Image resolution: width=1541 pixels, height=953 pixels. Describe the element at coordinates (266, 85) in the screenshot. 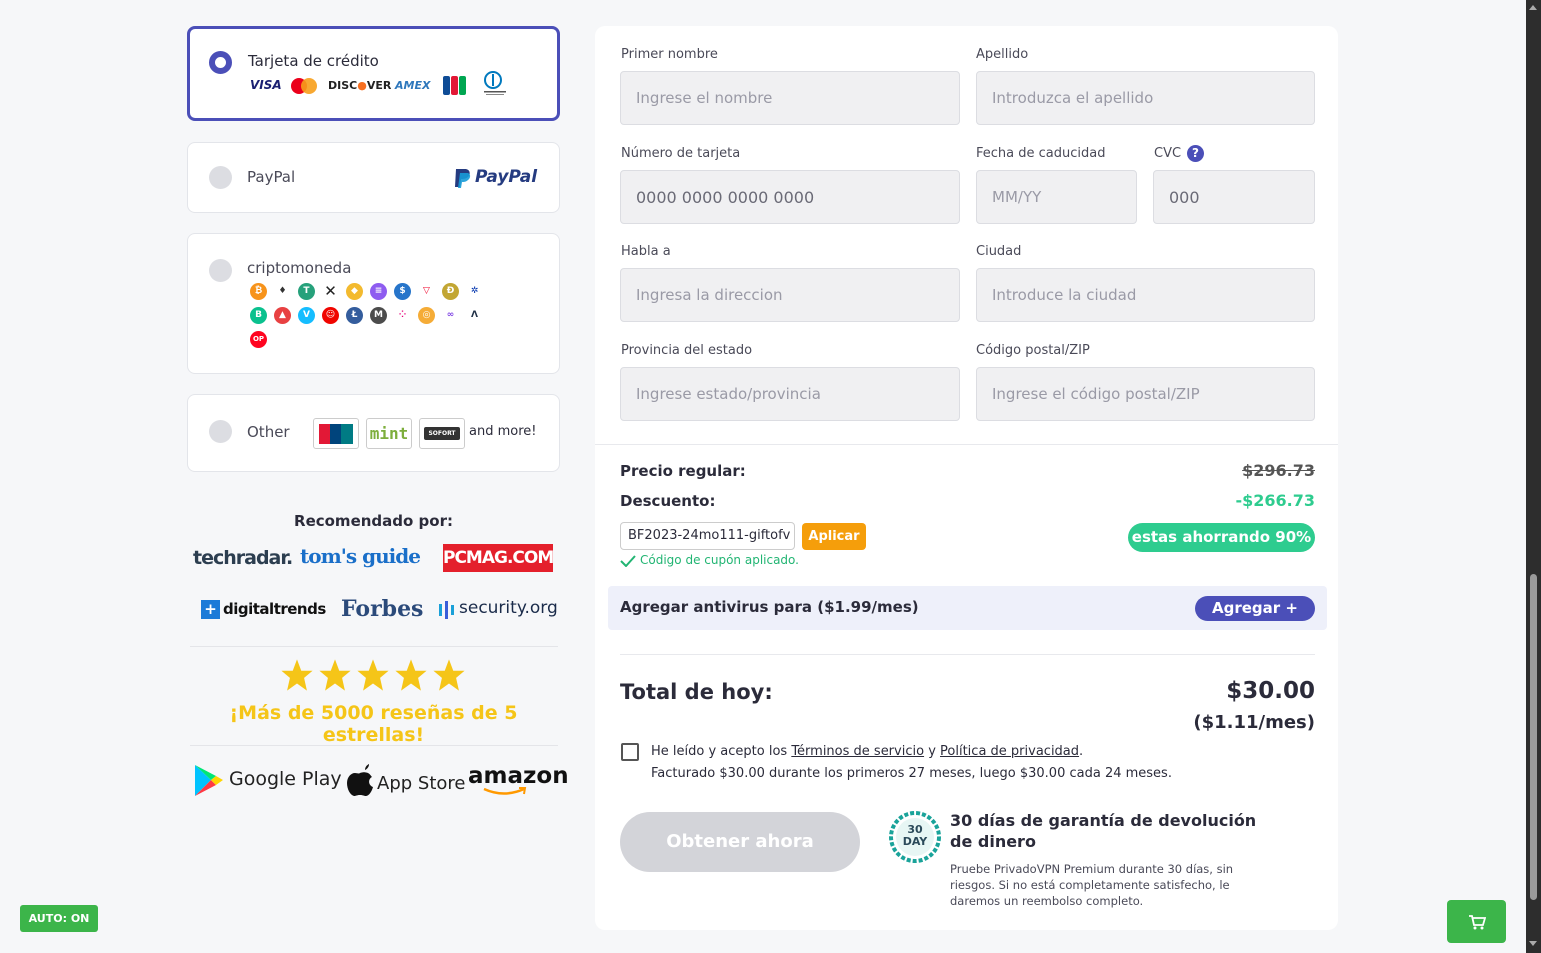

I see `visa-logo: VISA` at that location.